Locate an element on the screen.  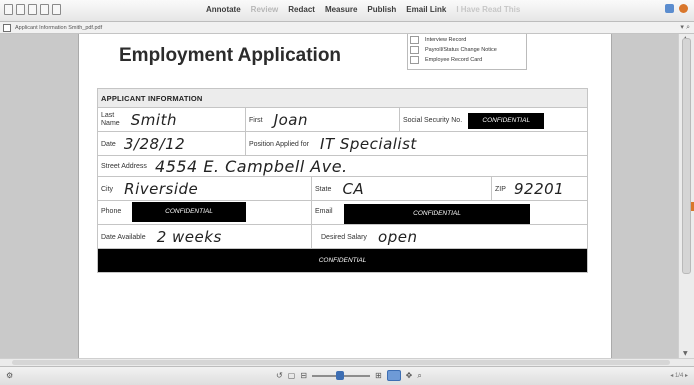
office-use-item: Interview Record is located at coordinates (467, 39).